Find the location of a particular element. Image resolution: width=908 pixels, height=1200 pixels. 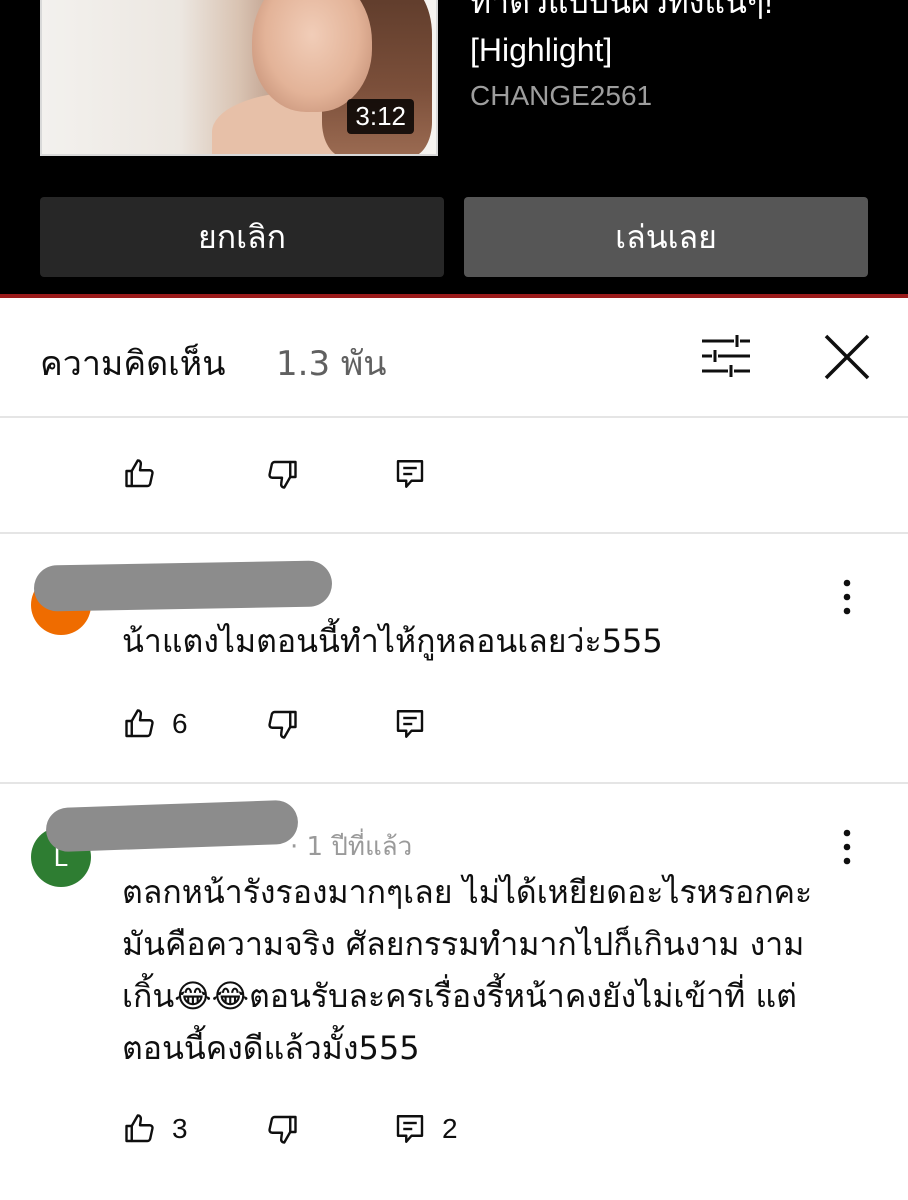

video-title: ท่าตัวแบบนี้ผัวทิ้งแน่ๆ! [Highlight] is located at coordinates (680, 37).